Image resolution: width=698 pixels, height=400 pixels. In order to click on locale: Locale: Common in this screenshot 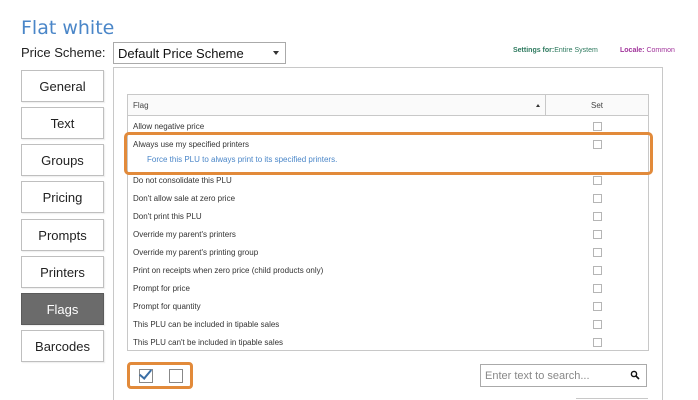, I will do `click(647, 50)`.